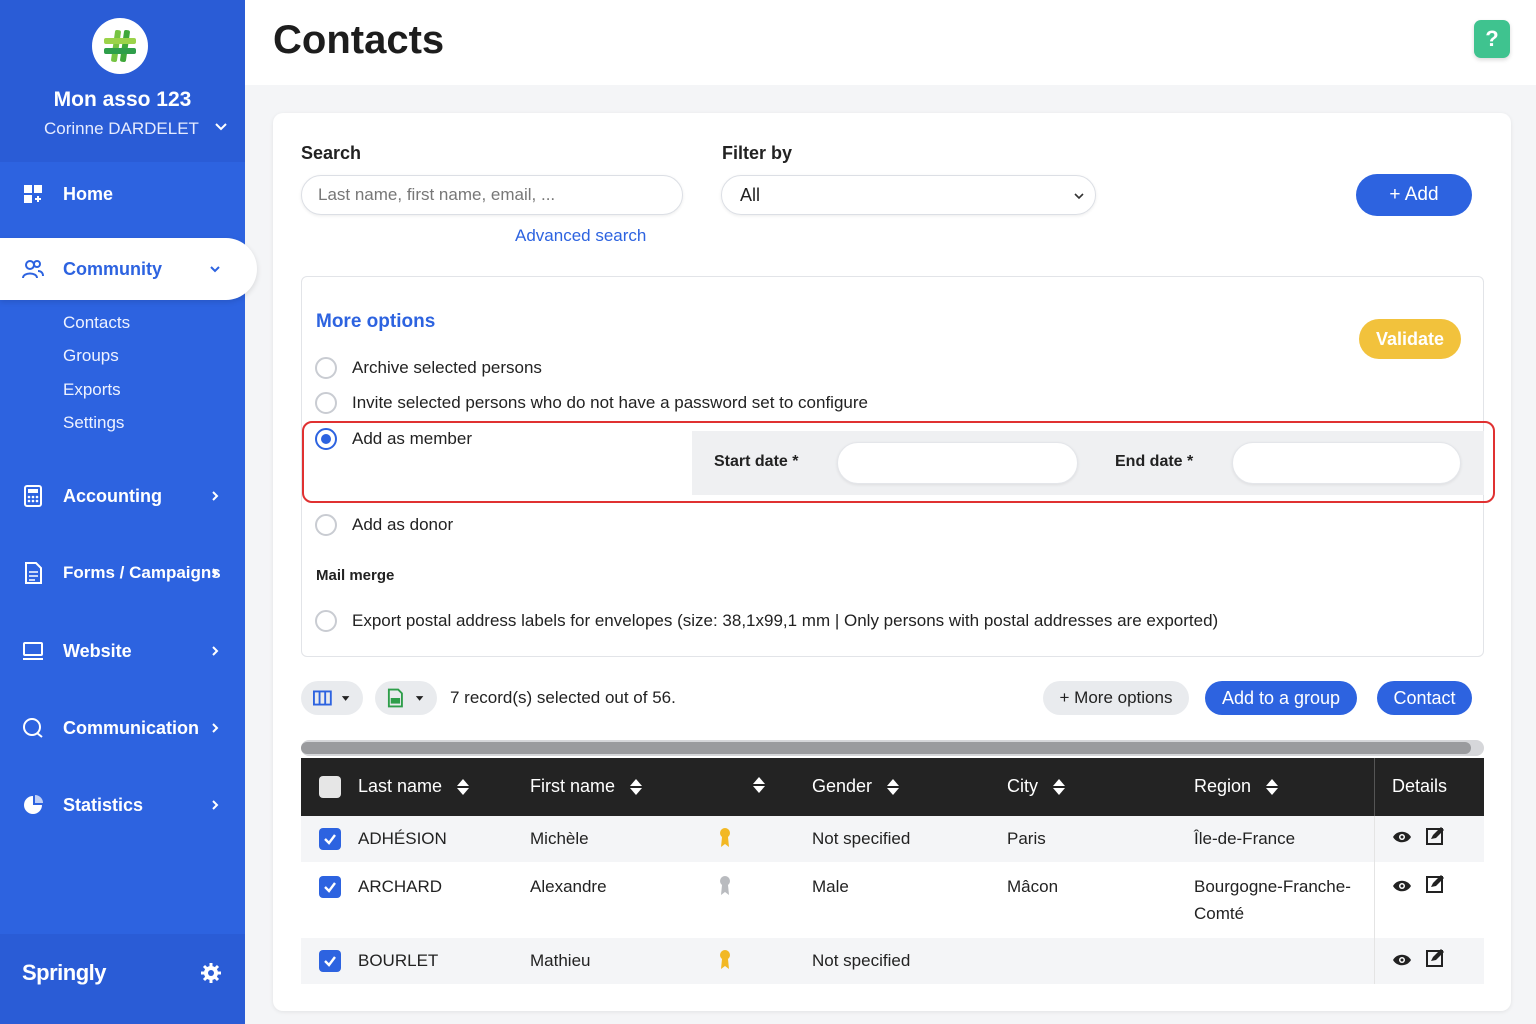 The width and height of the screenshot is (1536, 1024). What do you see at coordinates (122, 979) in the screenshot?
I see `sidebar-footer: Springly` at bounding box center [122, 979].